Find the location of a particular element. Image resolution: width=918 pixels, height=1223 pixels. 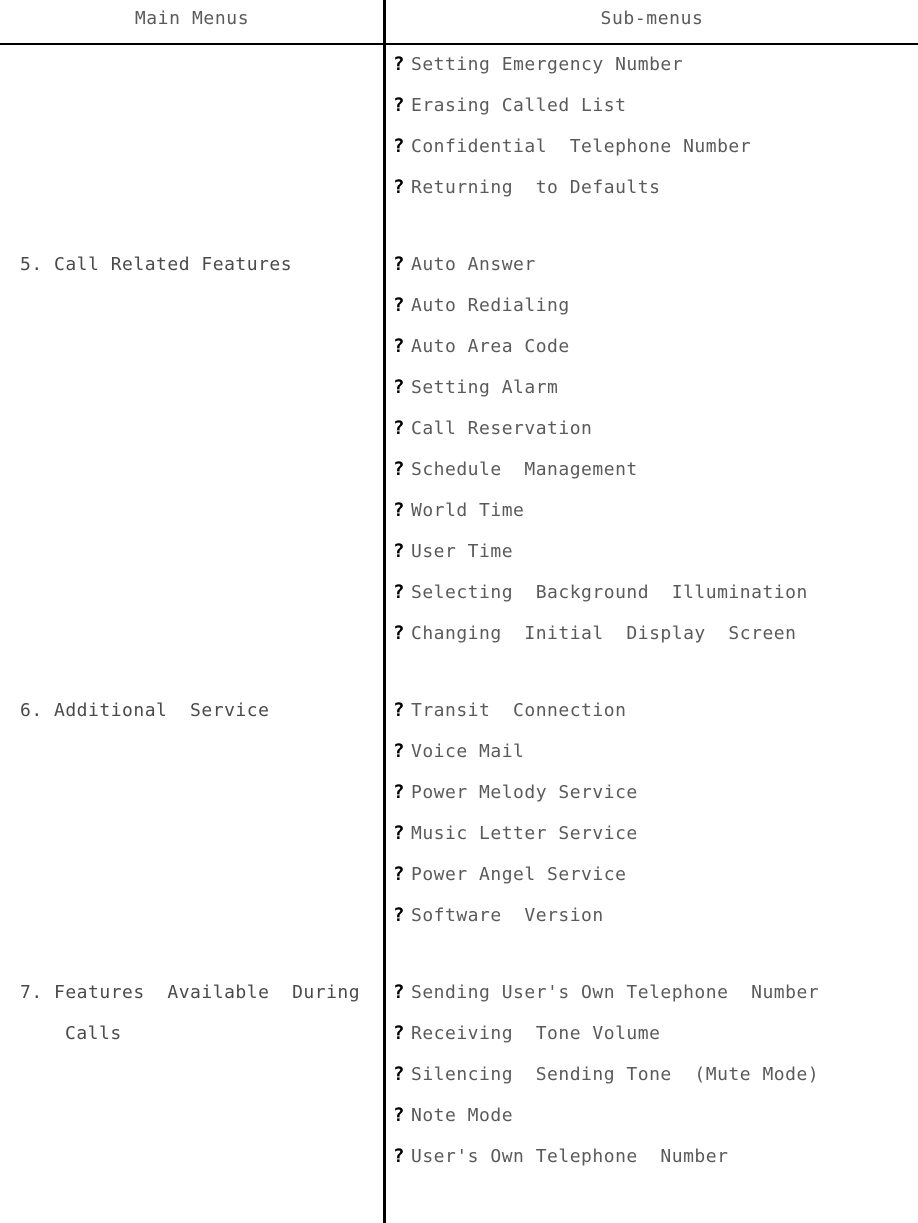

sub-menu-item: ? Call Reservation is located at coordinates (655, 428).